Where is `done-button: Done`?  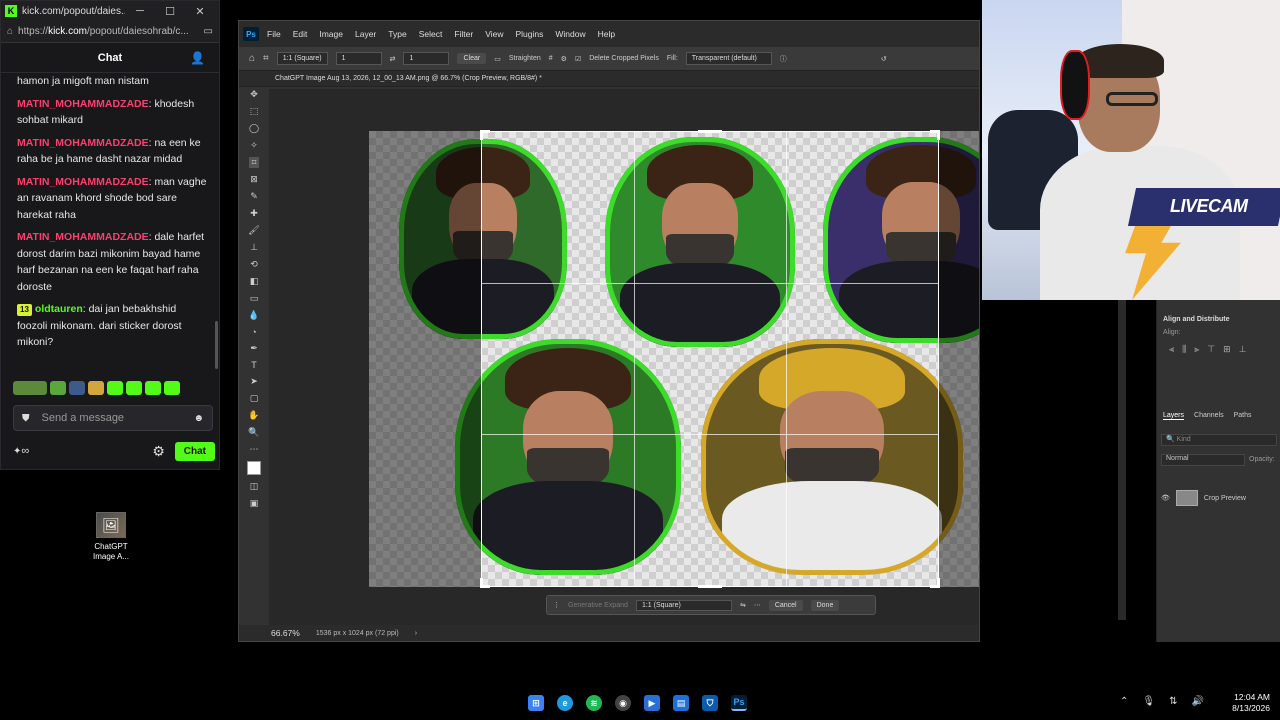 done-button: Done is located at coordinates (825, 605).